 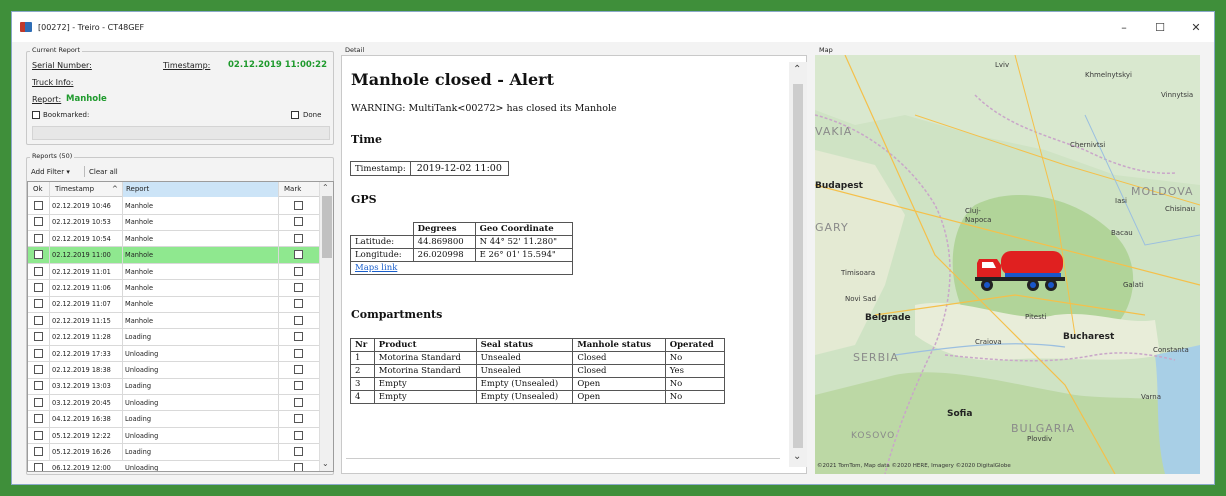 What do you see at coordinates (142, 402) in the screenshot?
I see `row-report: Unloading` at bounding box center [142, 402].